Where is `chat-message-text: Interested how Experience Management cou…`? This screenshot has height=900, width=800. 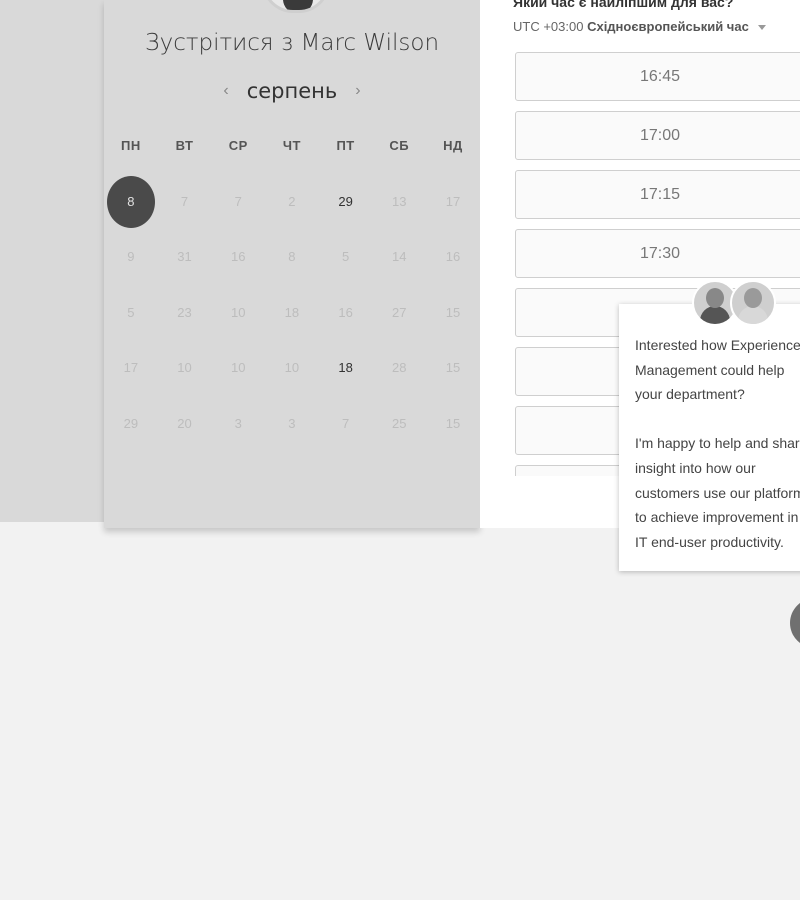 chat-message-text: Interested how Experience Management cou… is located at coordinates (717, 443).